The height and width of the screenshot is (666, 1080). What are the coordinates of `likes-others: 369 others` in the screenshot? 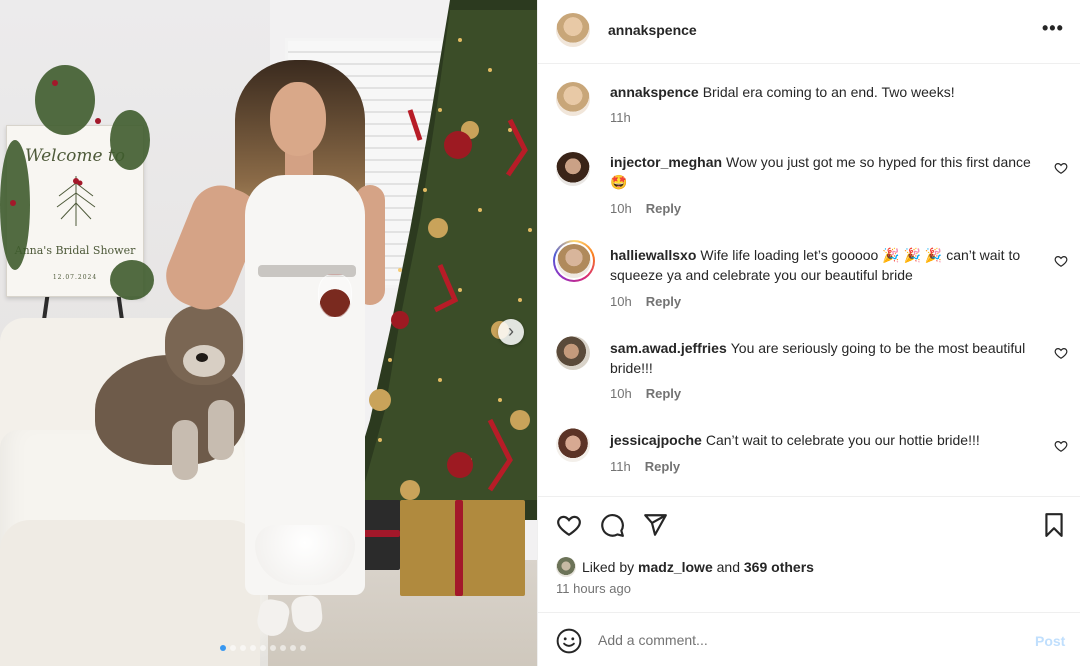 It's located at (779, 567).